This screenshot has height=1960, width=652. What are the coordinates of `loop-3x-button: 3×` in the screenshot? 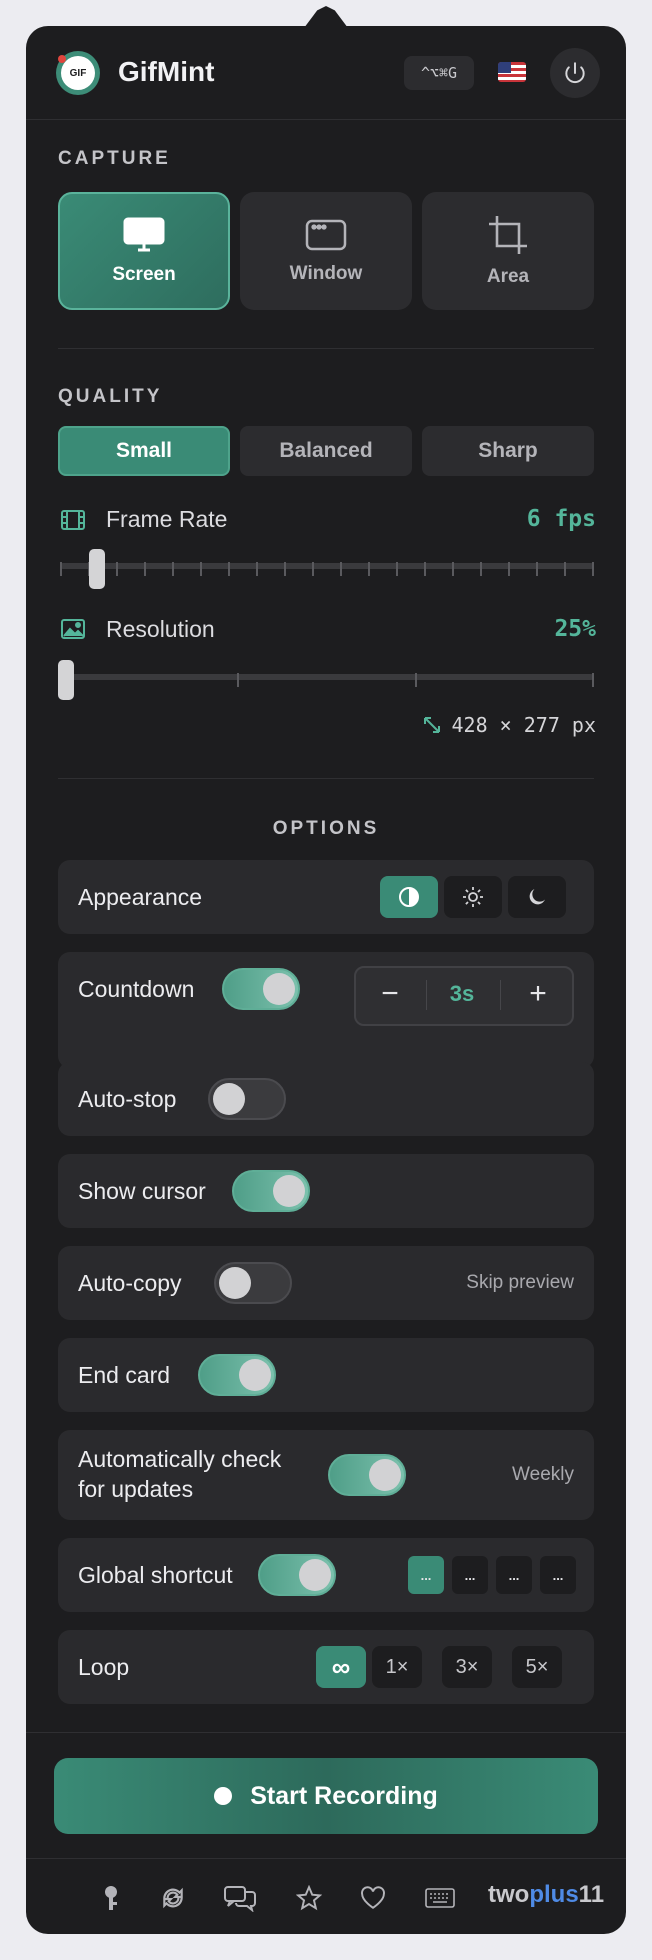 It's located at (467, 1667).